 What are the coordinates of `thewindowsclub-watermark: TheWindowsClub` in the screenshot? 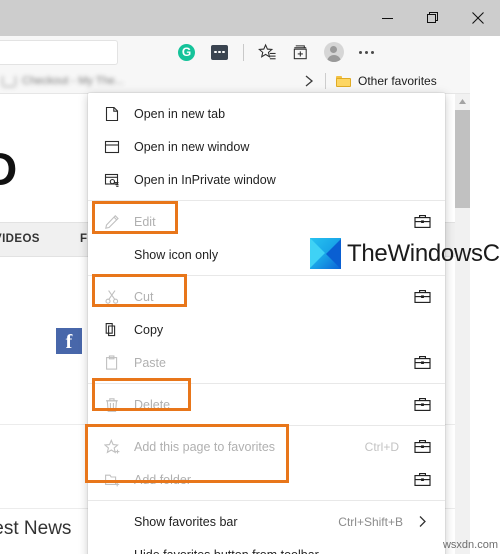 It's located at (405, 253).